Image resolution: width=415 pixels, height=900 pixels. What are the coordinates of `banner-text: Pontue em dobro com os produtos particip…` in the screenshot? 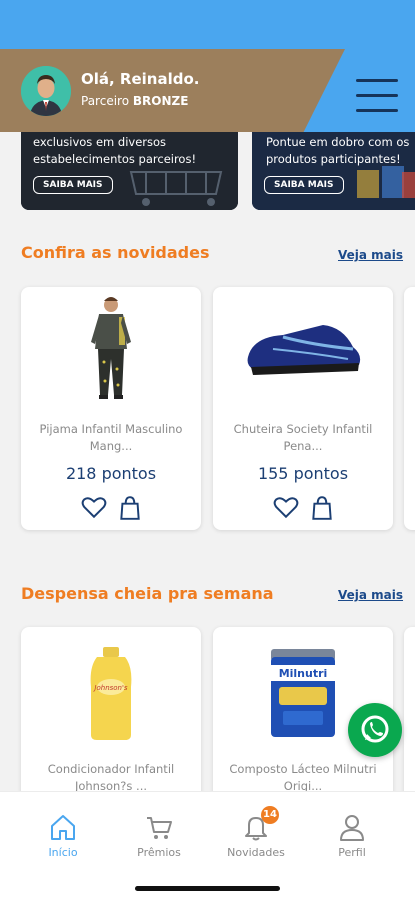 It's located at (338, 150).